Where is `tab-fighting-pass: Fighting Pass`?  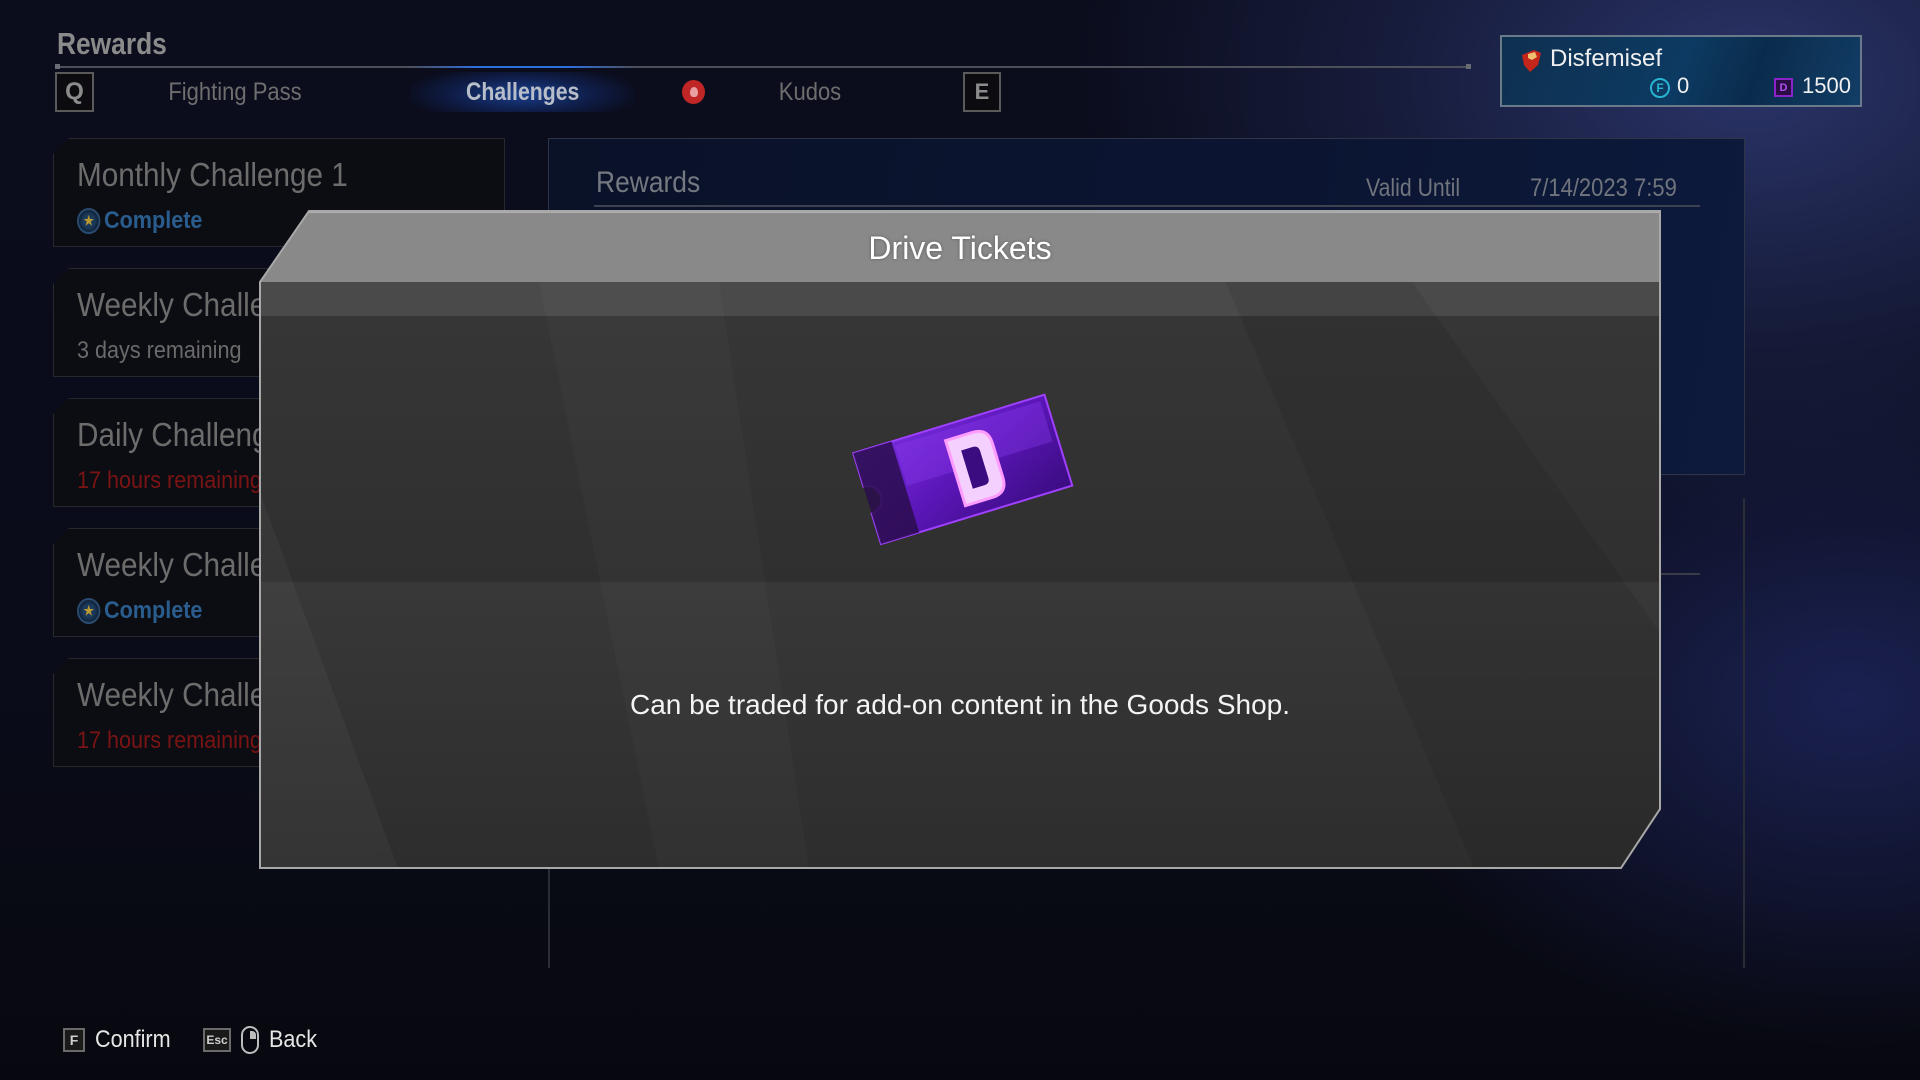 tab-fighting-pass: Fighting Pass is located at coordinates (234, 92).